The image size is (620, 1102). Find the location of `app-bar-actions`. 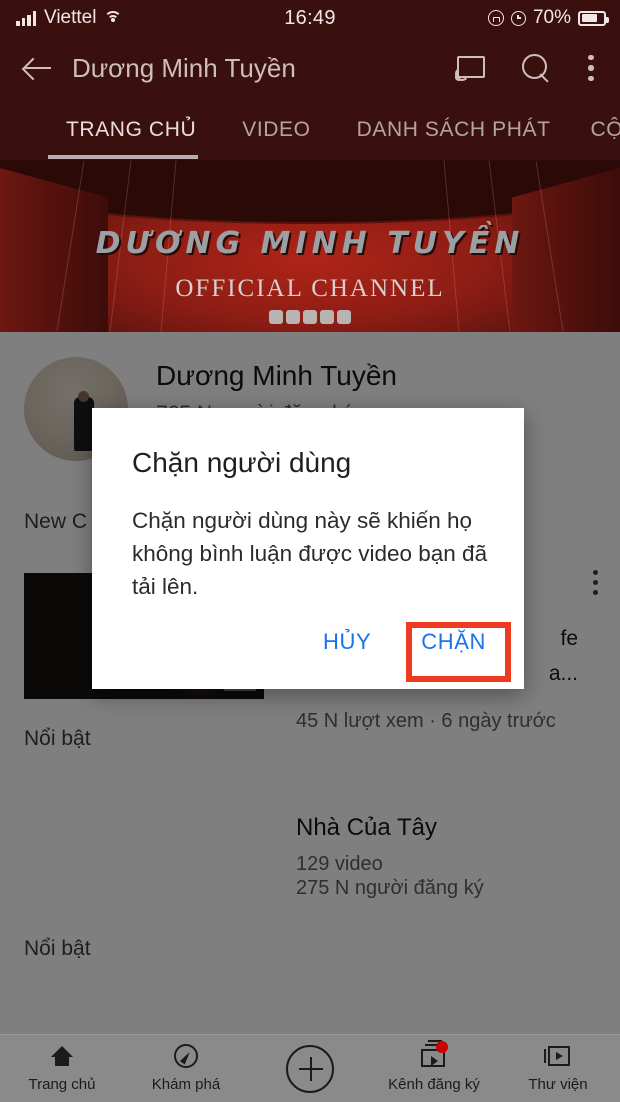

app-bar-actions is located at coordinates (537, 68).